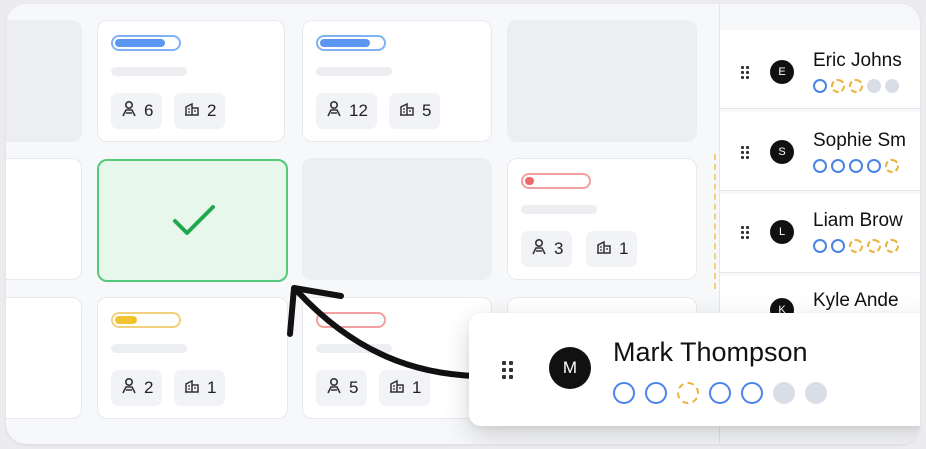 This screenshot has width=926, height=449. Describe the element at coordinates (397, 81) in the screenshot. I see `shift-card: 12 5` at that location.